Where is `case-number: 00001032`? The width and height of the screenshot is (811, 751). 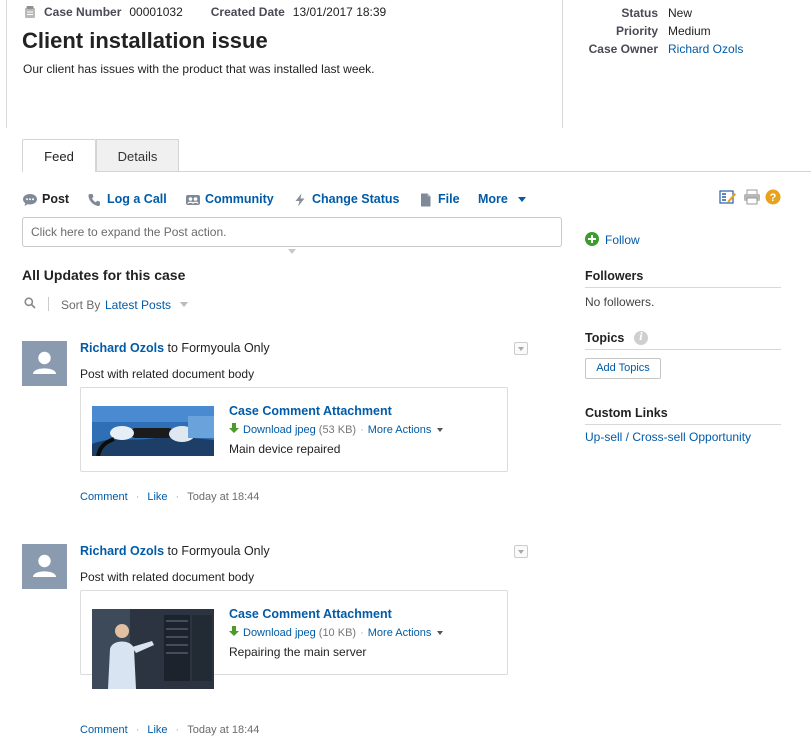
case-number: 00001032 is located at coordinates (156, 12).